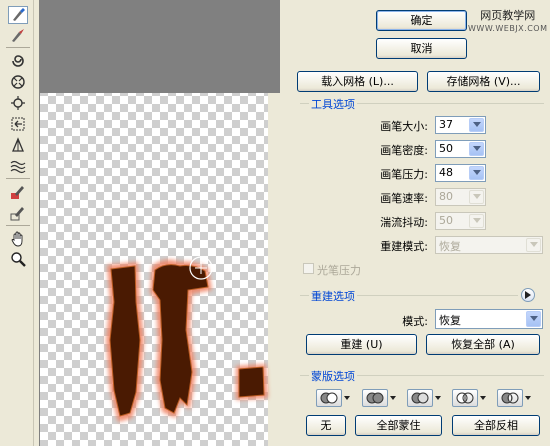 This screenshot has height=446, width=550. I want to click on brush-pressure-label: 画笔压力:, so click(404, 174).